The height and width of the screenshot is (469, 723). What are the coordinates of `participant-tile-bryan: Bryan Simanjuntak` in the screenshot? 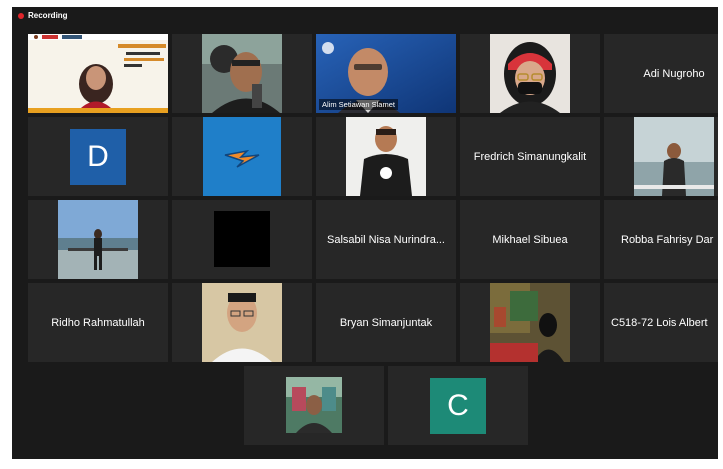 It's located at (386, 322).